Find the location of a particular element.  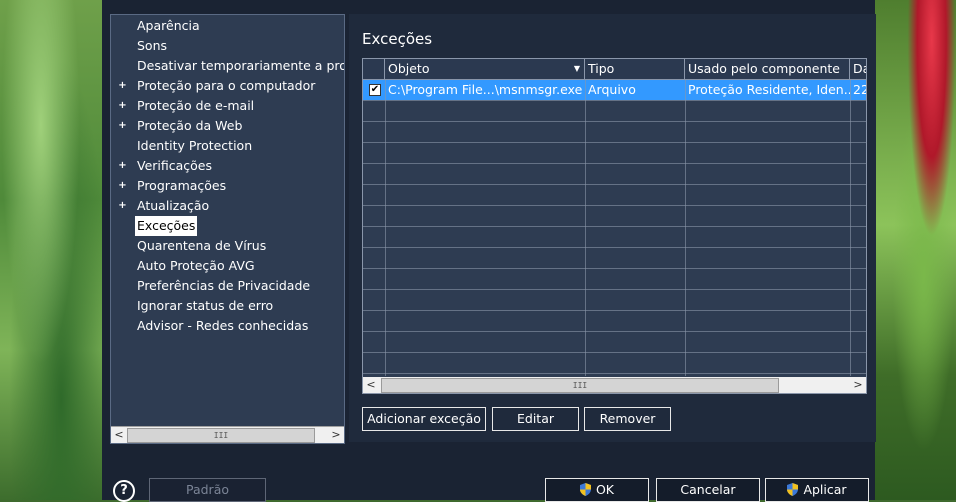

tree-item: Auto Proteção AVG is located at coordinates (227, 266).